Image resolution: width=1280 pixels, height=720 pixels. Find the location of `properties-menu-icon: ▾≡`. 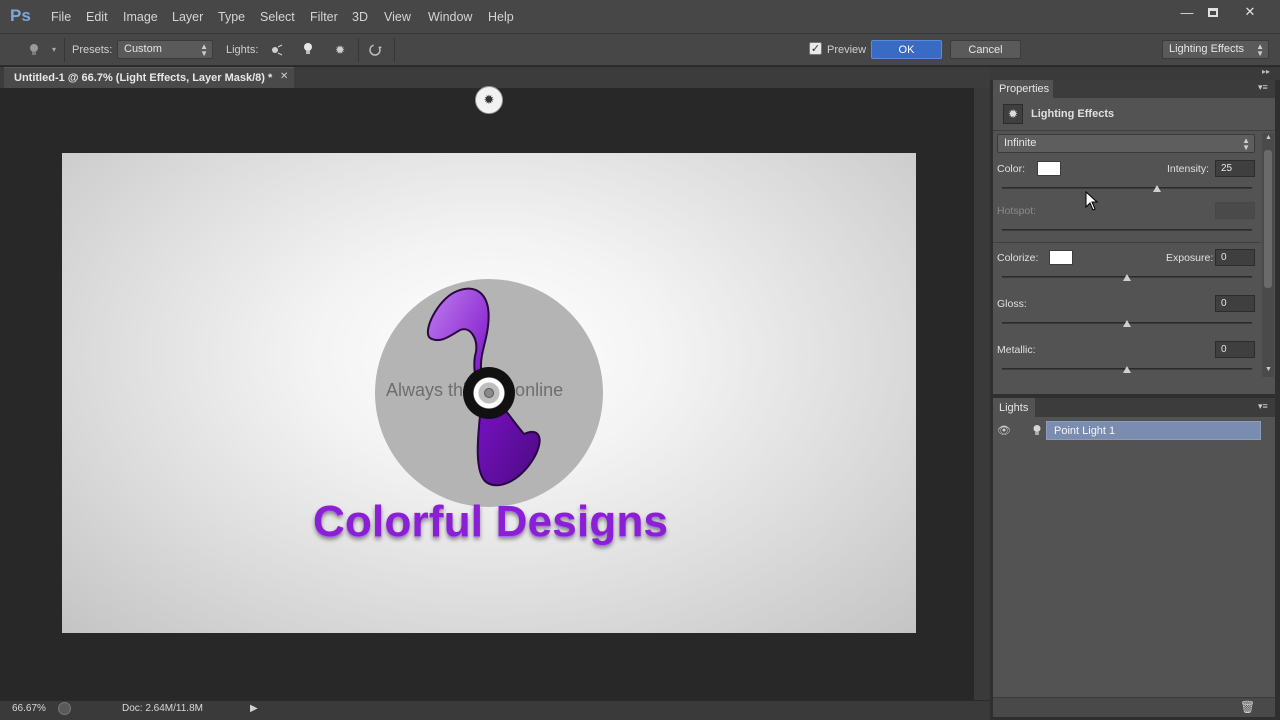

properties-menu-icon: ▾≡ is located at coordinates (1263, 87).